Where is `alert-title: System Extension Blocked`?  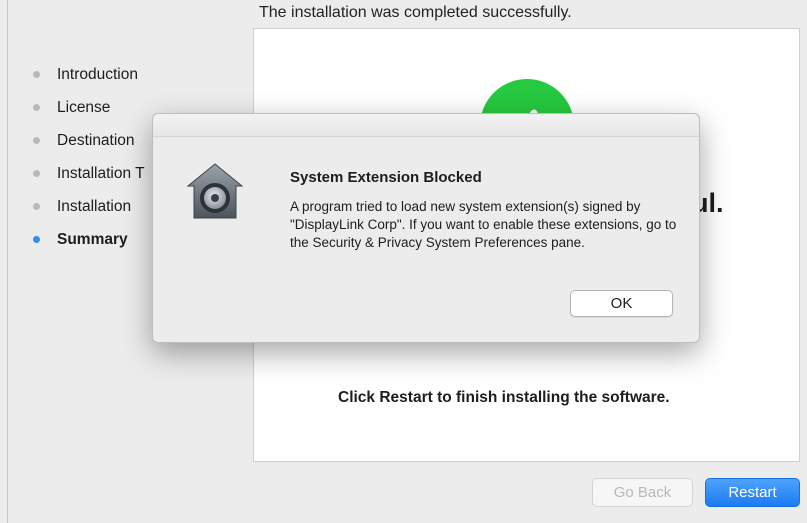 alert-title: System Extension Blocked is located at coordinates (386, 177).